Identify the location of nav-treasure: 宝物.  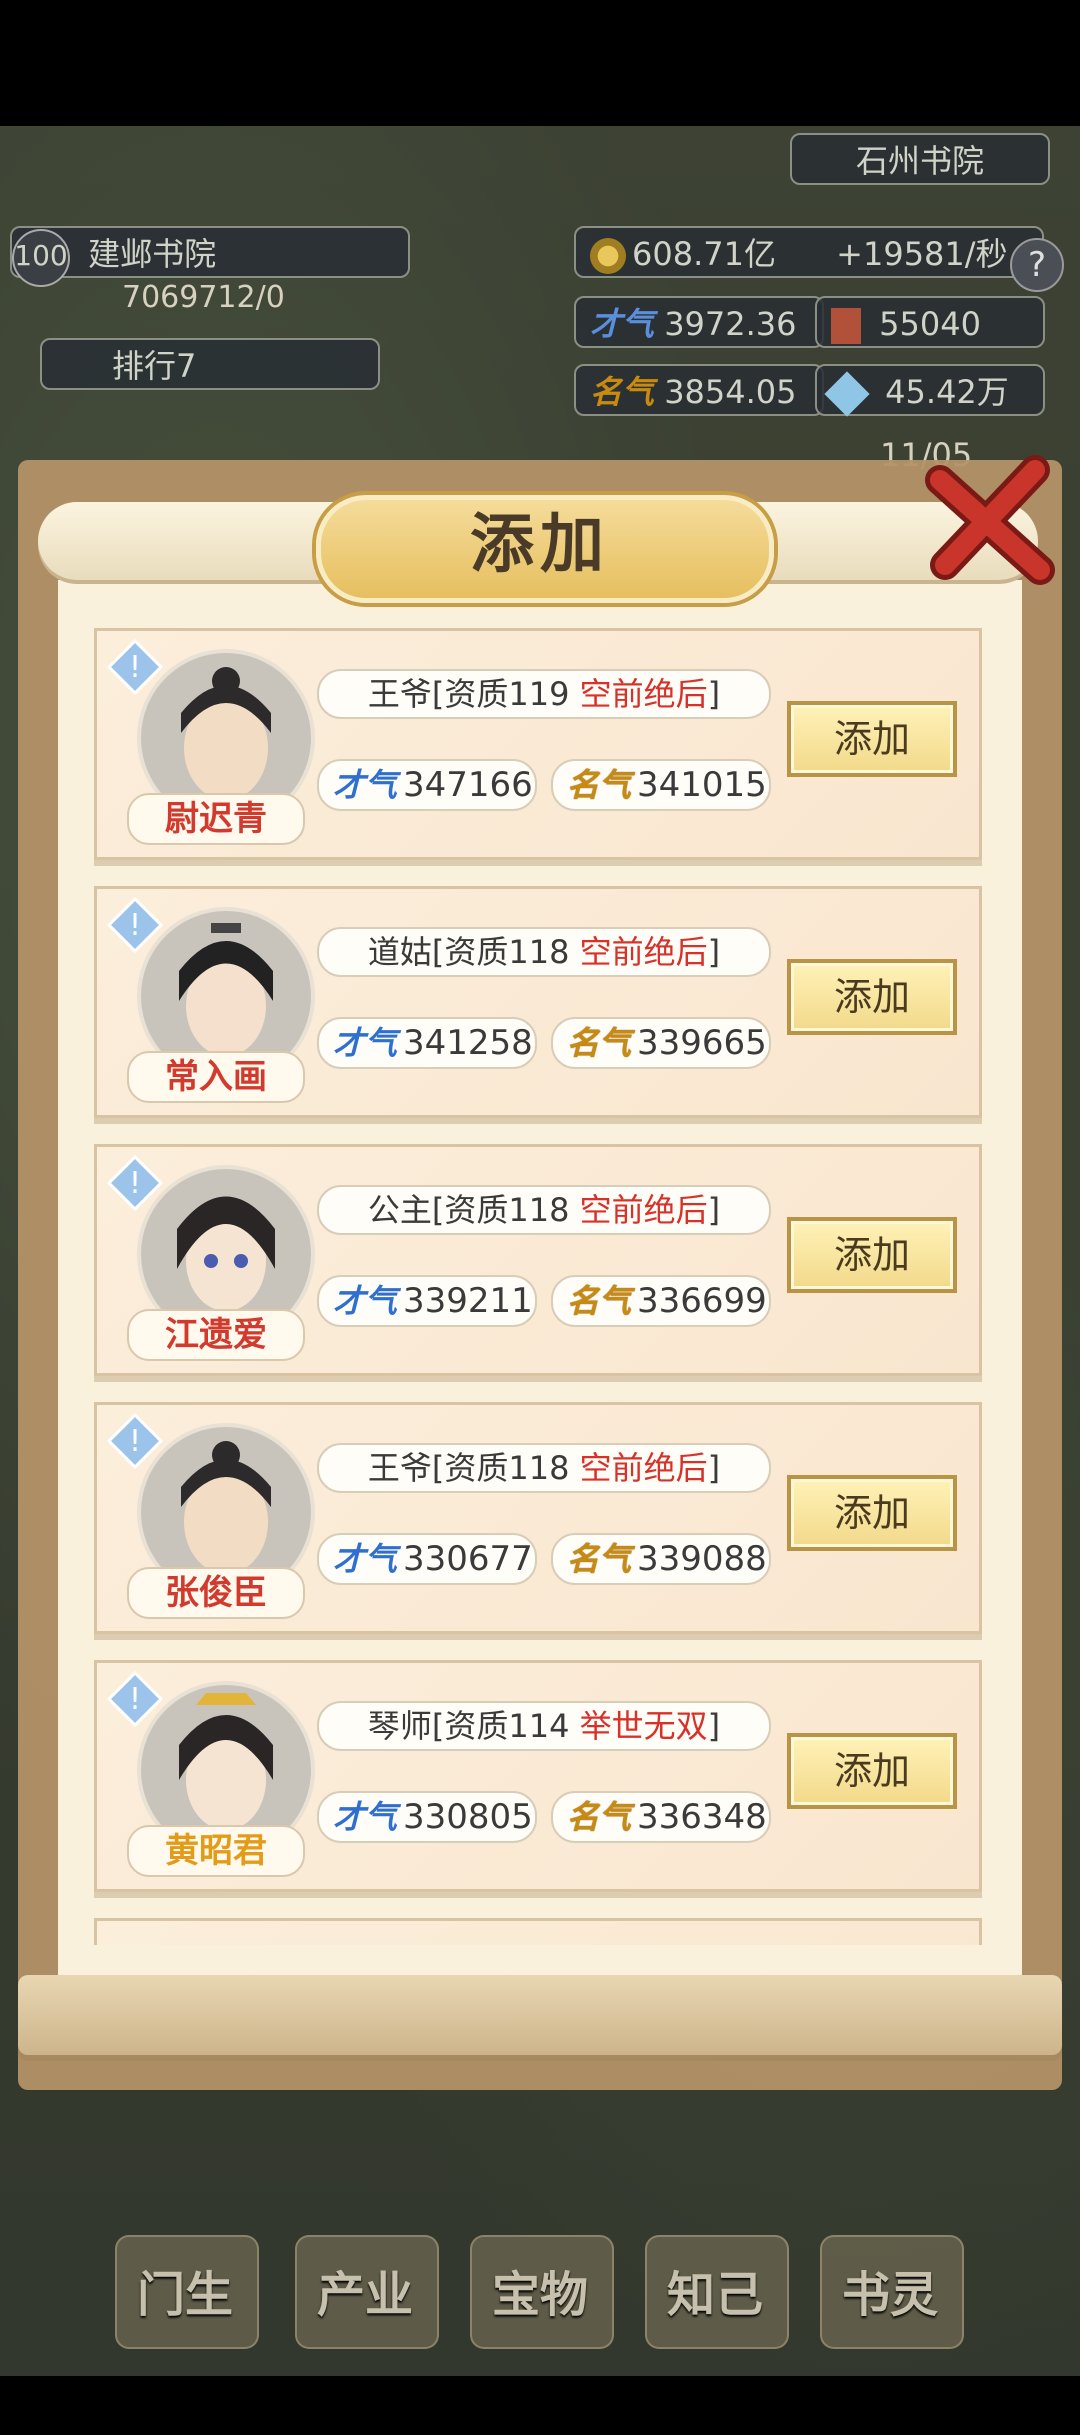
(540, 2295).